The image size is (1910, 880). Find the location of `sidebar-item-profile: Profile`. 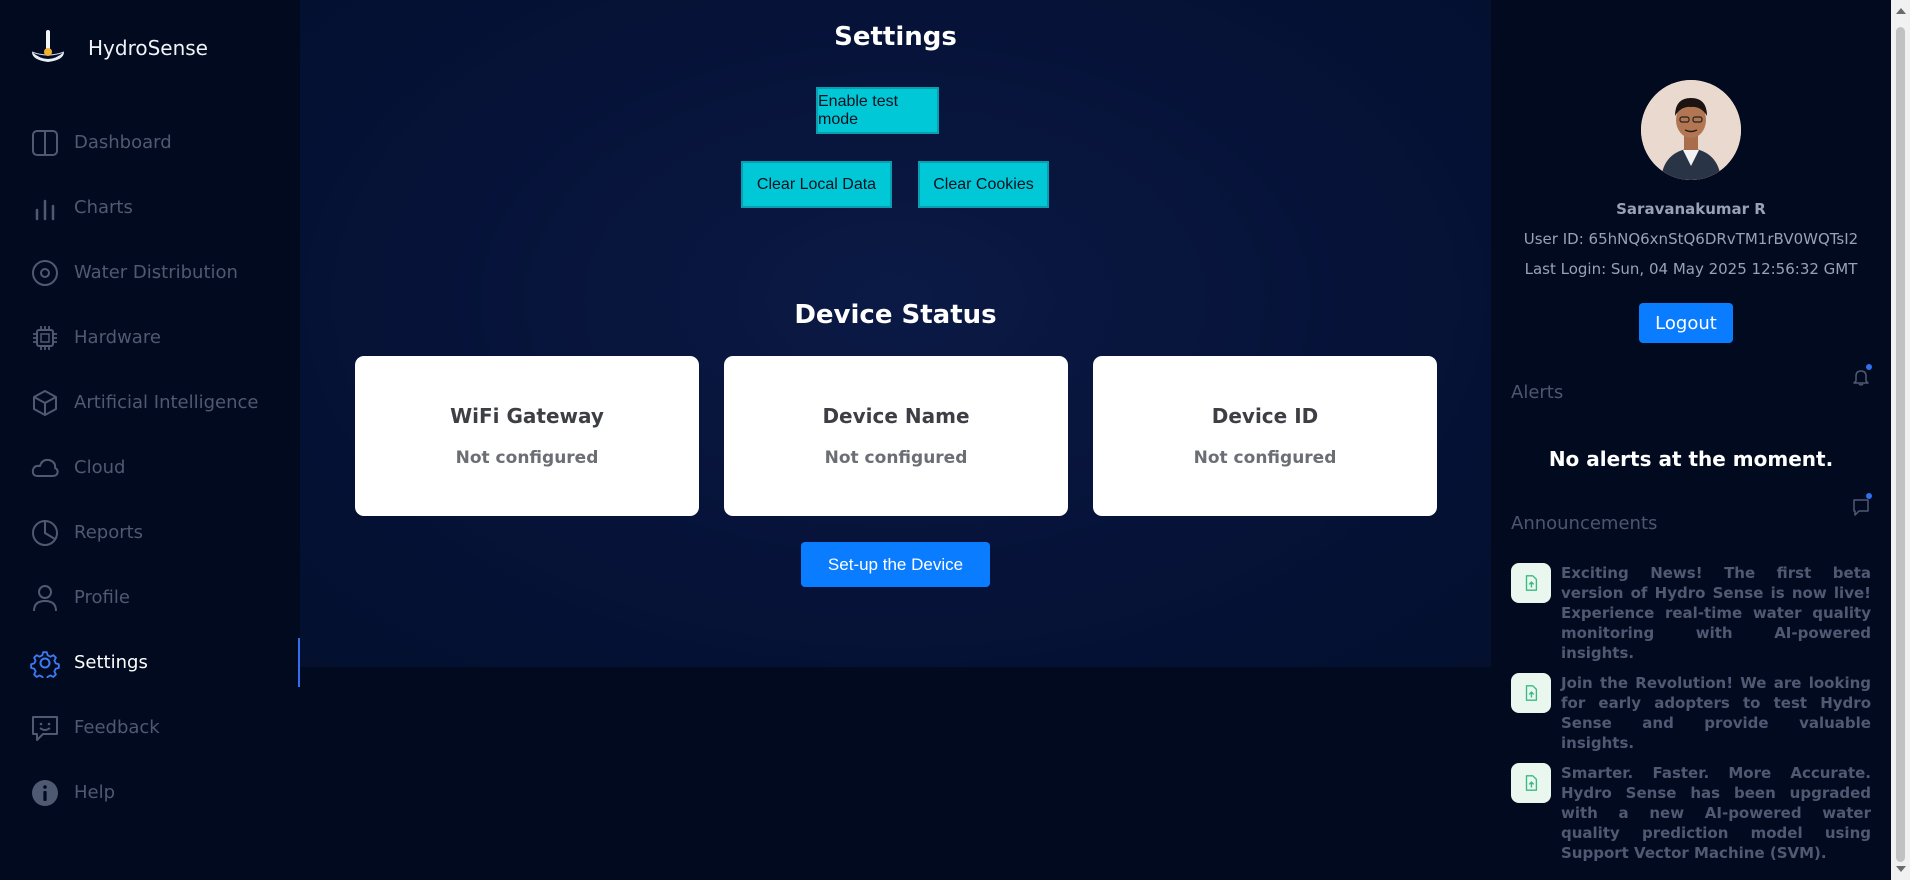

sidebar-item-profile: Profile is located at coordinates (150, 597).